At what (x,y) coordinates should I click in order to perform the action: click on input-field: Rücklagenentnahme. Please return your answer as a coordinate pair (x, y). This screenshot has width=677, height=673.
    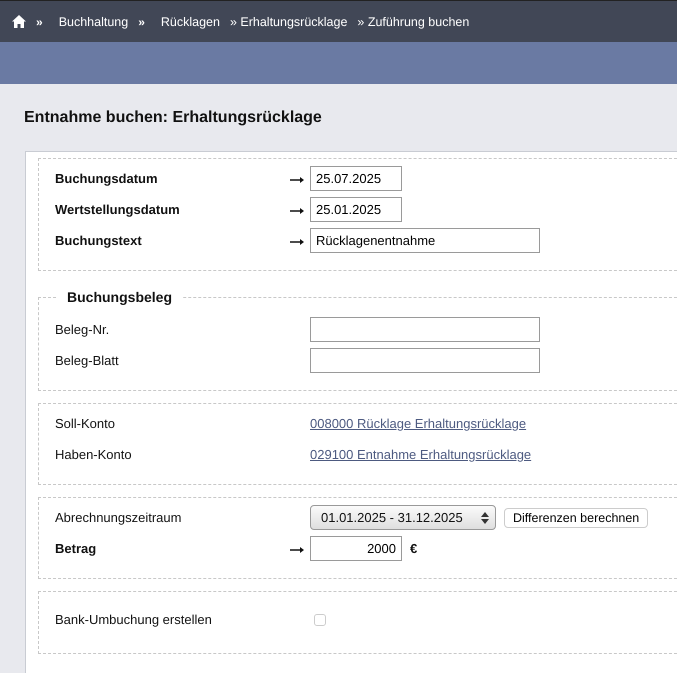
    Looking at the image, I should click on (425, 240).